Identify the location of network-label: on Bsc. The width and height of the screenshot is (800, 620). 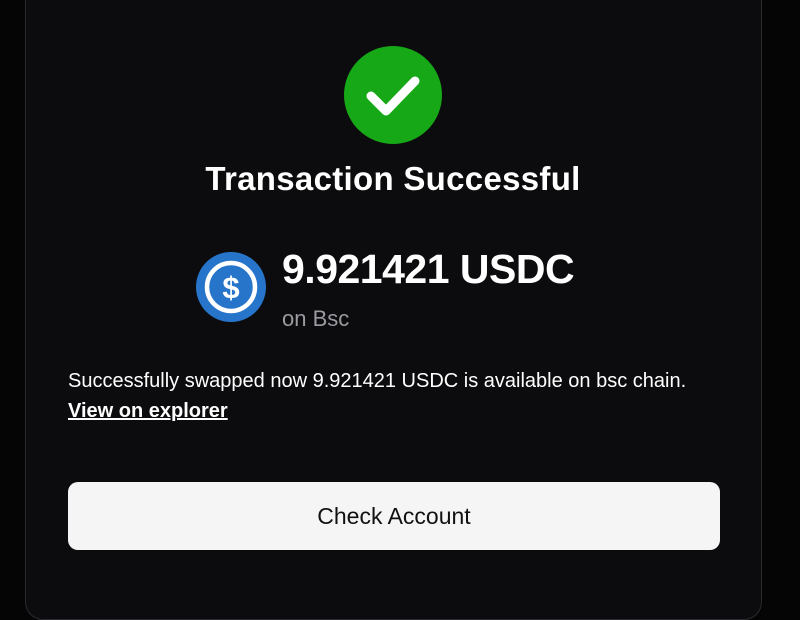
(316, 318).